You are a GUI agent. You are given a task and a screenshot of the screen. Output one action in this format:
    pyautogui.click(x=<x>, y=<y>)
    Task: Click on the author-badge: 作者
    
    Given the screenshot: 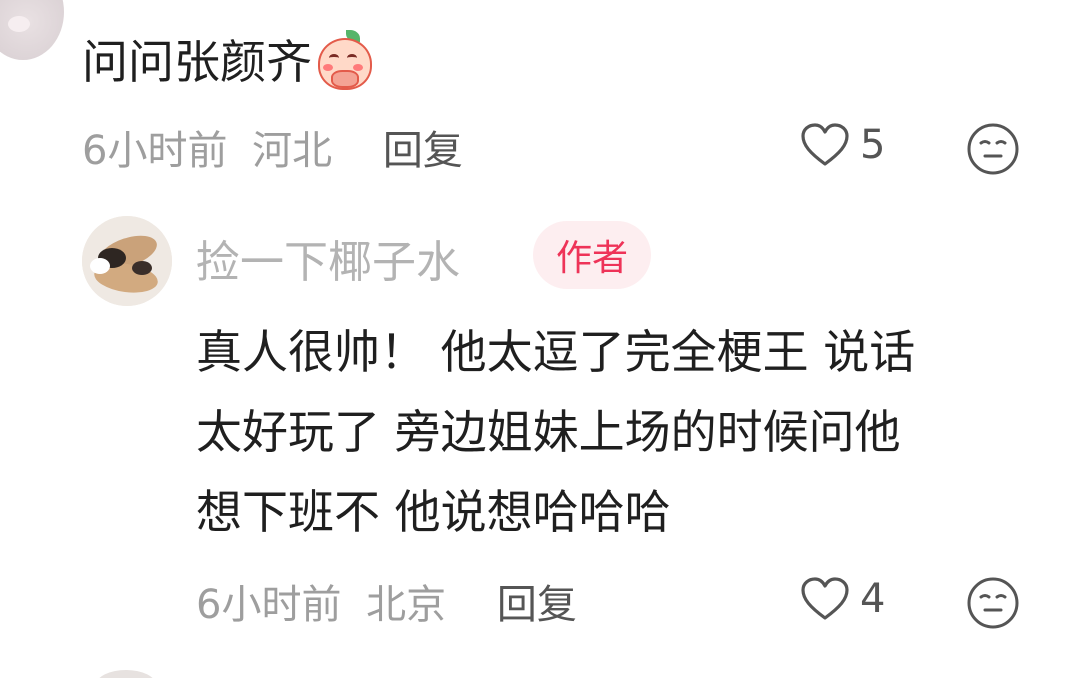 What is the action you would take?
    pyautogui.click(x=592, y=255)
    